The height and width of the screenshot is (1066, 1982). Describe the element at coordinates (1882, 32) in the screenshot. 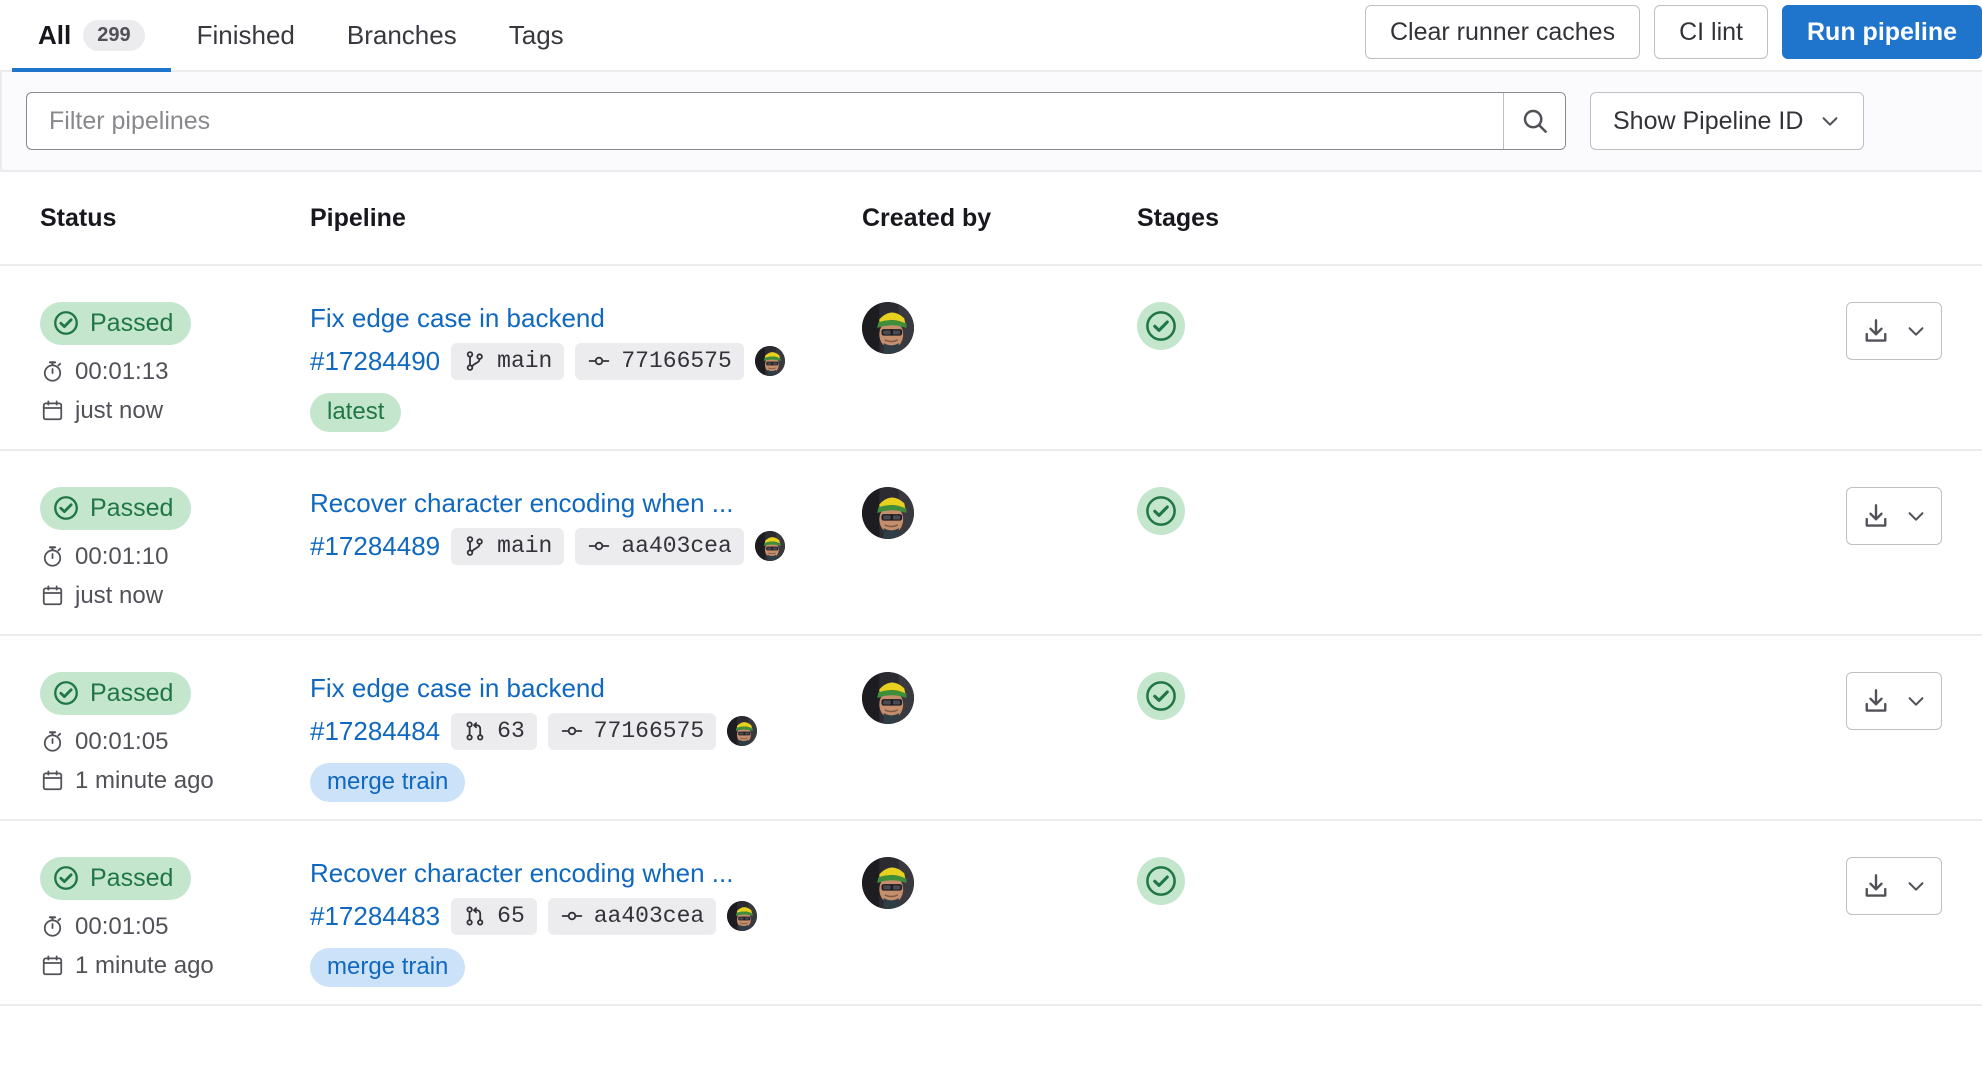

I see `run-pipeline-button: Run pipeline` at that location.